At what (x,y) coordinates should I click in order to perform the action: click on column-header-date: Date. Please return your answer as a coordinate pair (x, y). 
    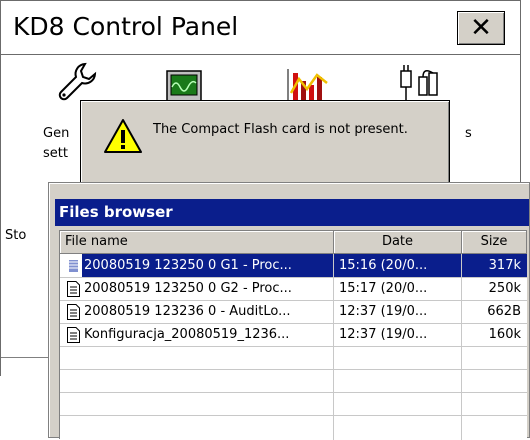
    Looking at the image, I should click on (398, 242).